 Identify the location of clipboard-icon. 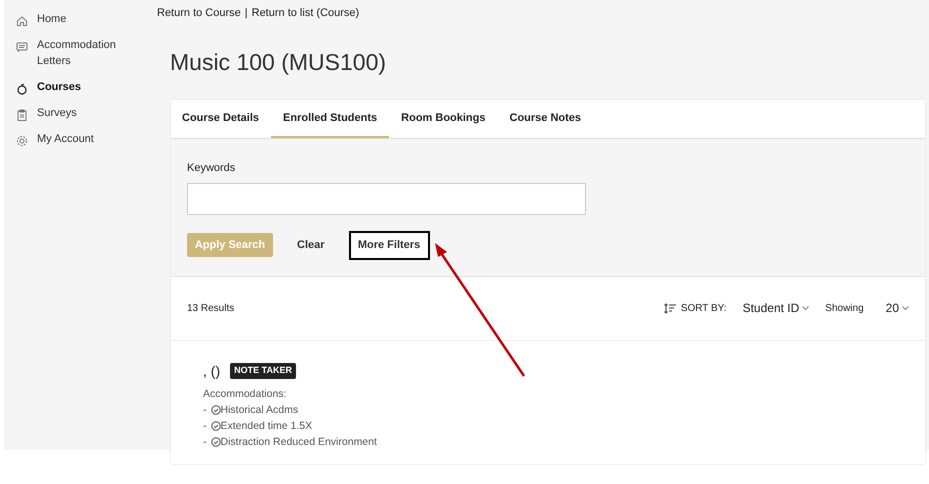
(22, 115).